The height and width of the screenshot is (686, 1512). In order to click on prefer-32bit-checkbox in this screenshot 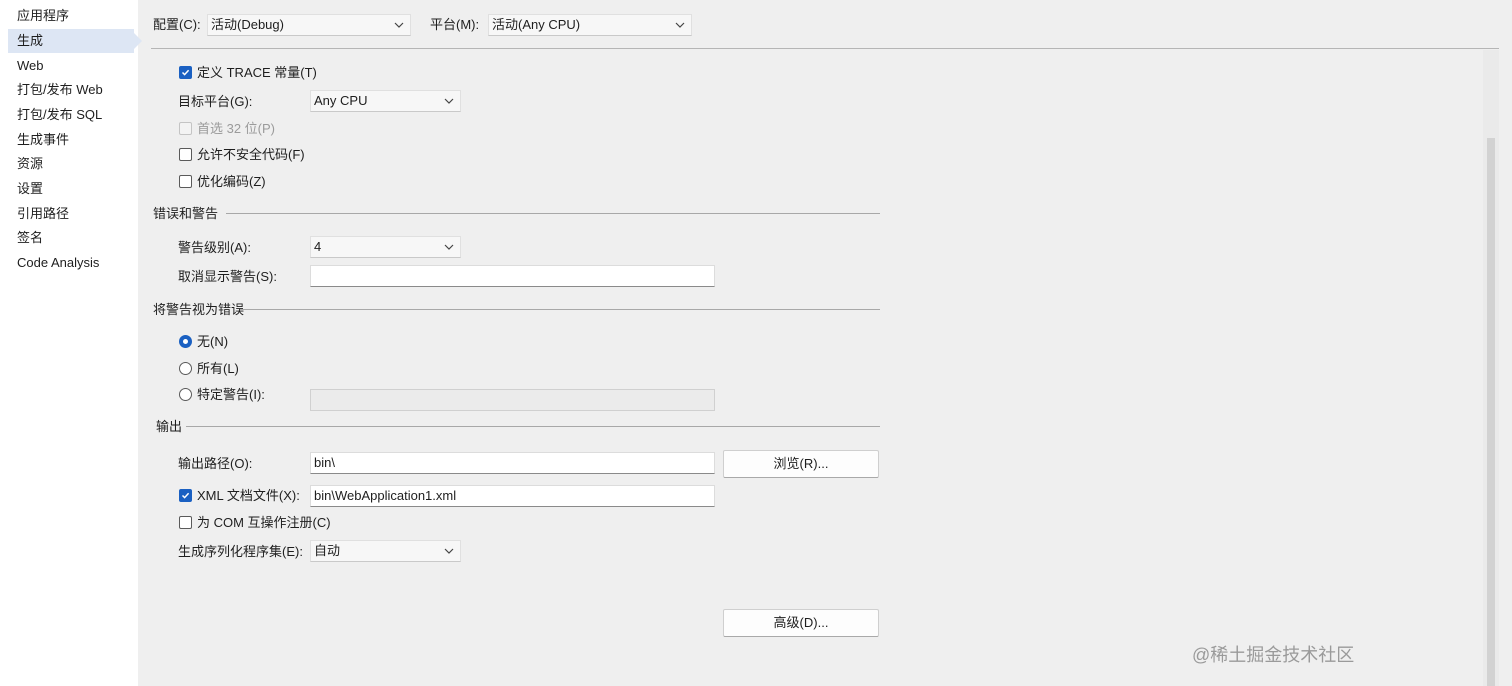, I will do `click(185, 128)`.